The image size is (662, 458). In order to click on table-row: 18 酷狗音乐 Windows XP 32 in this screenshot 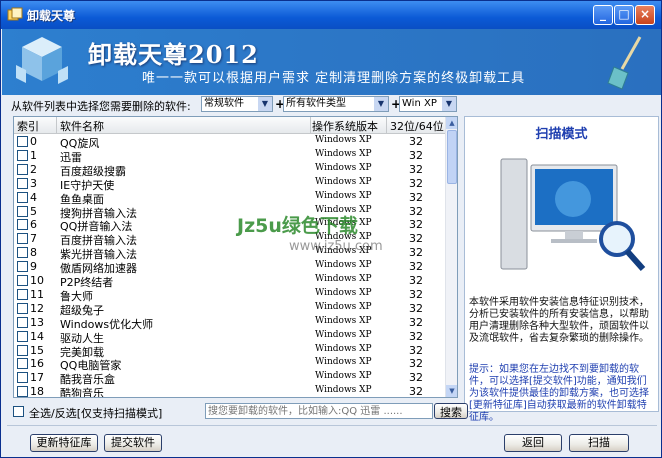, I will do `click(229, 391)`.